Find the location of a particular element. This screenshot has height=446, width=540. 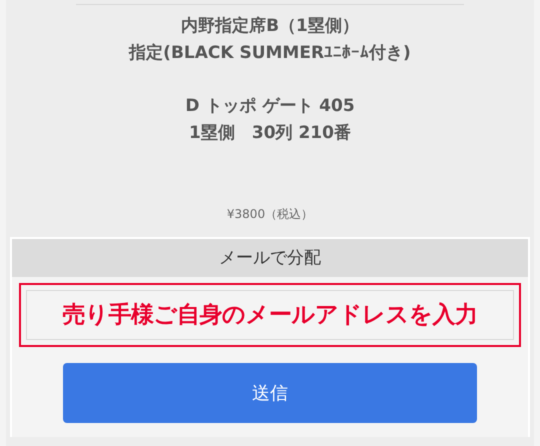

send-button: 送信 is located at coordinates (270, 393).